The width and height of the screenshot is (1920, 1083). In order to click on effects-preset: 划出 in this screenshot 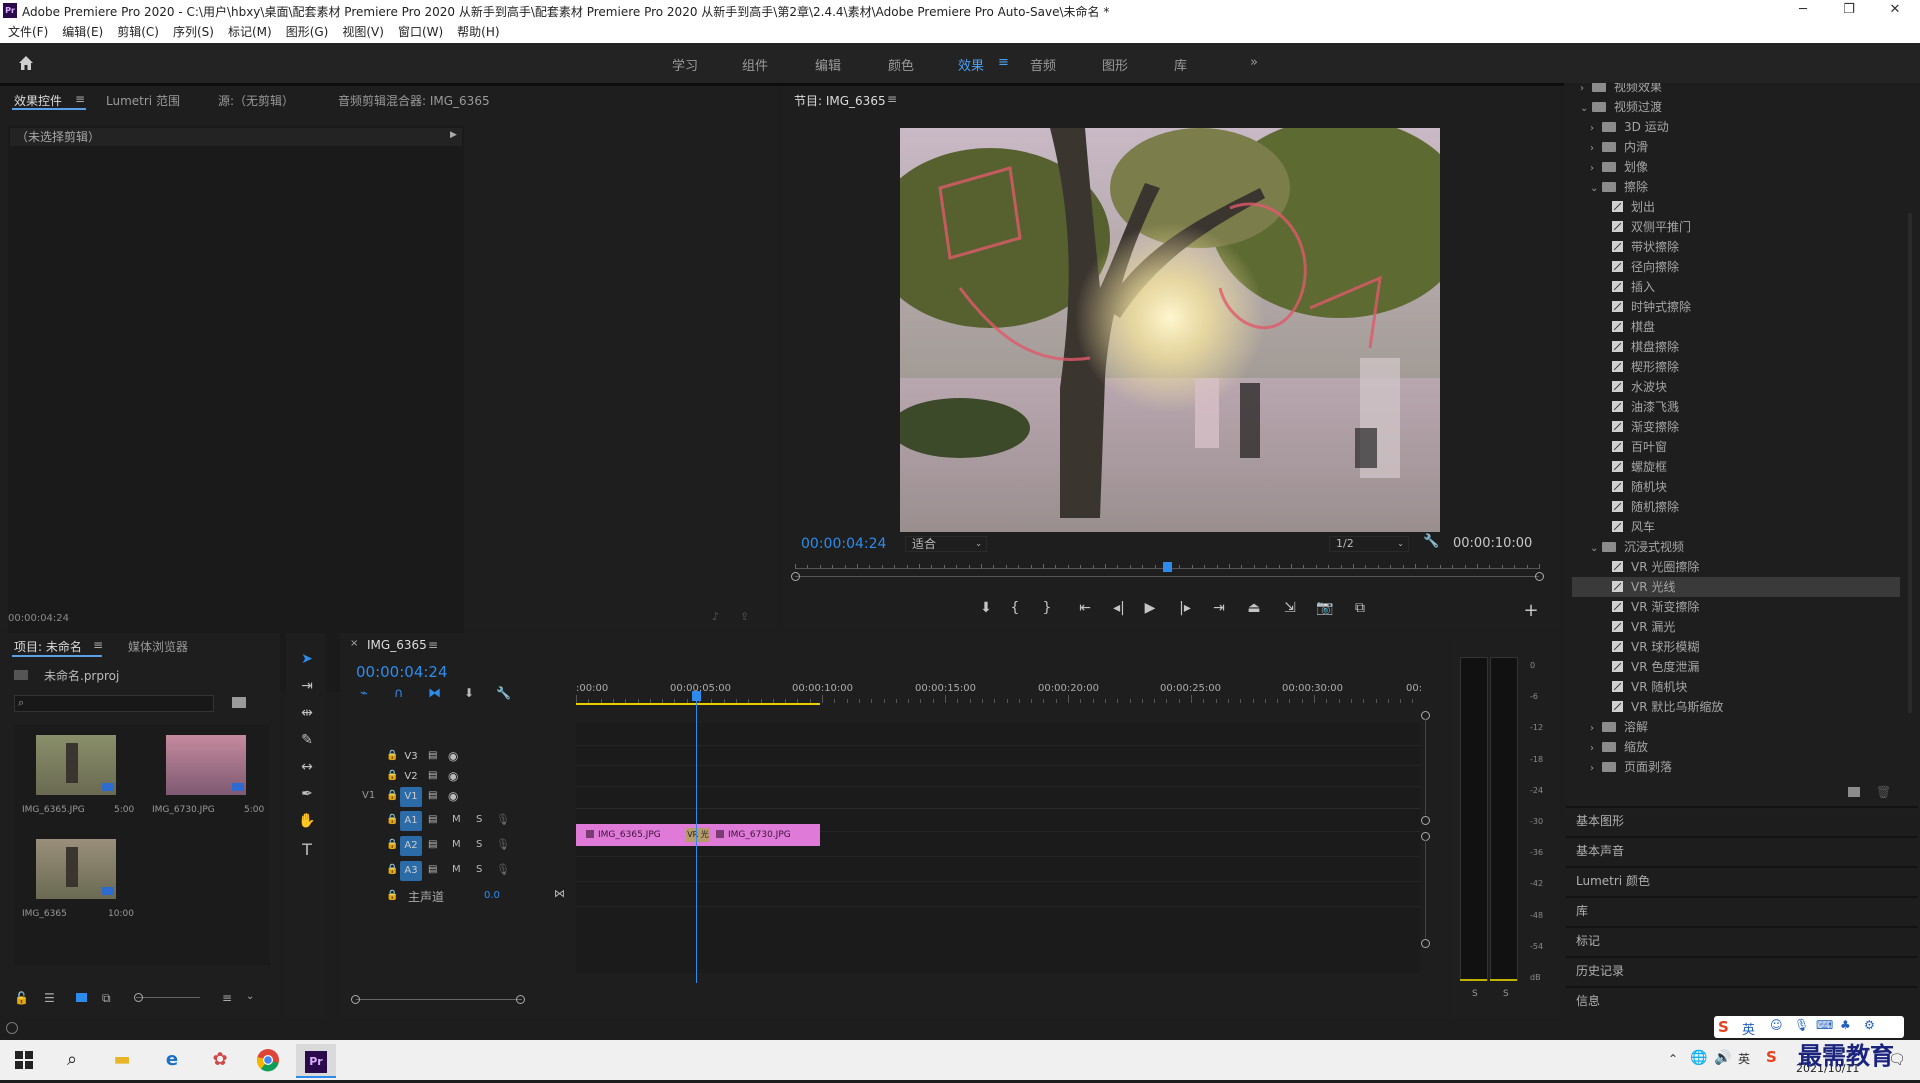, I will do `click(1736, 207)`.